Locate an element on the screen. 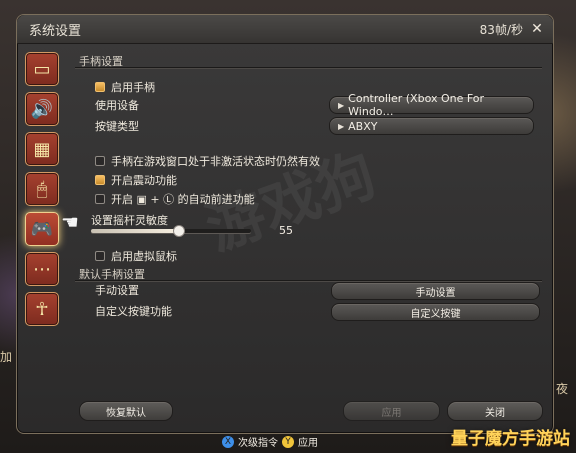 This screenshot has height=453, width=576. vibration-row: 开启震动功能 is located at coordinates (136, 180).